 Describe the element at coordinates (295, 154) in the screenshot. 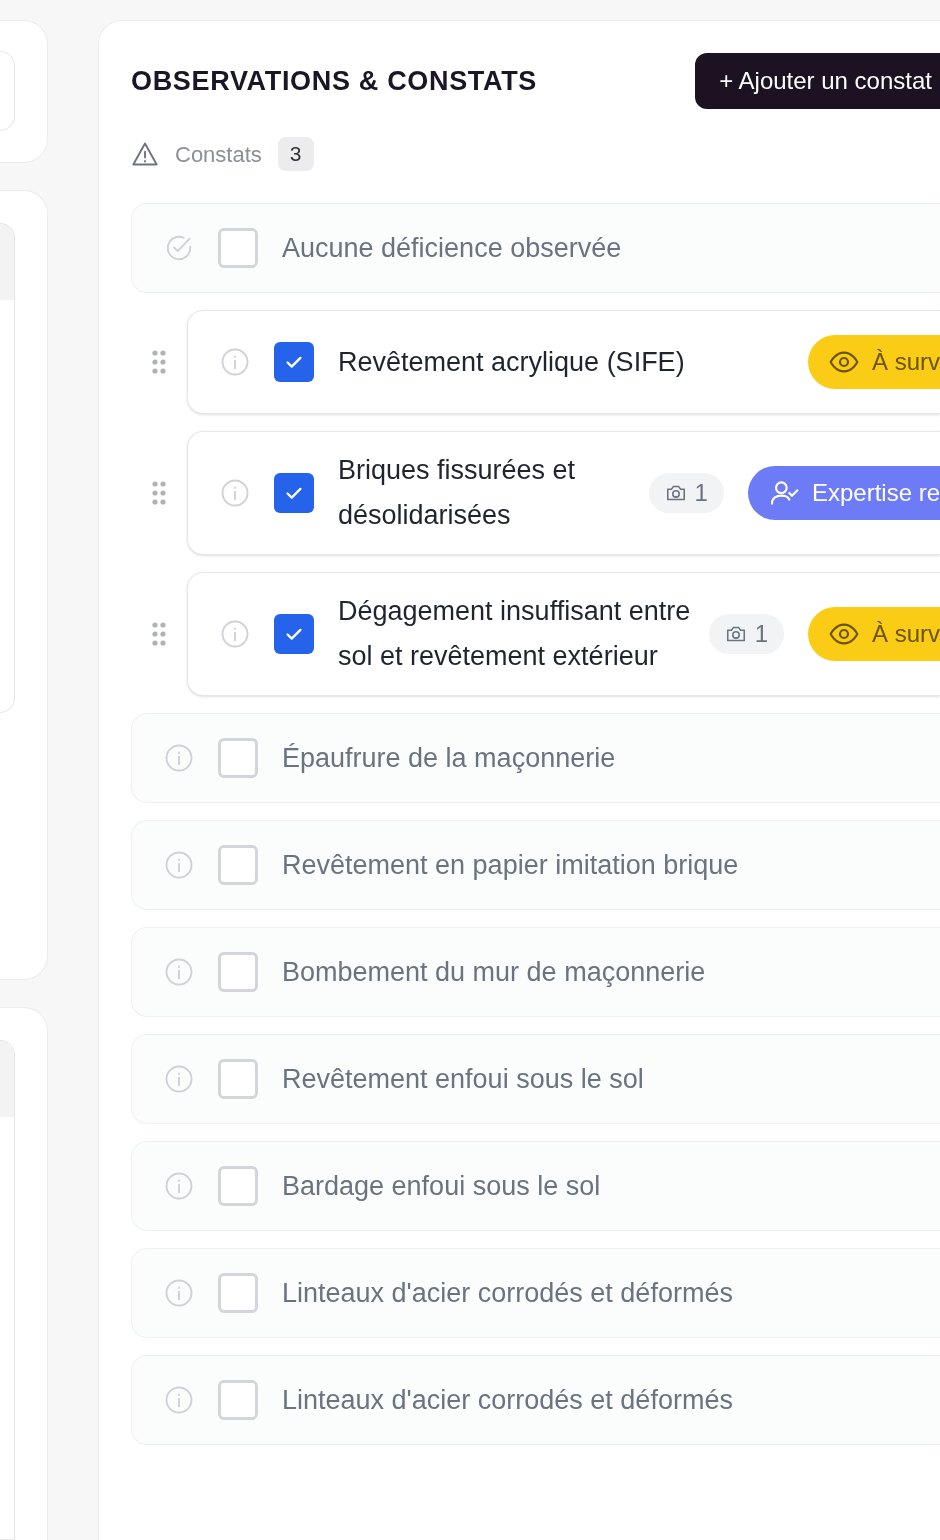

I see `counter-badge: 3` at that location.